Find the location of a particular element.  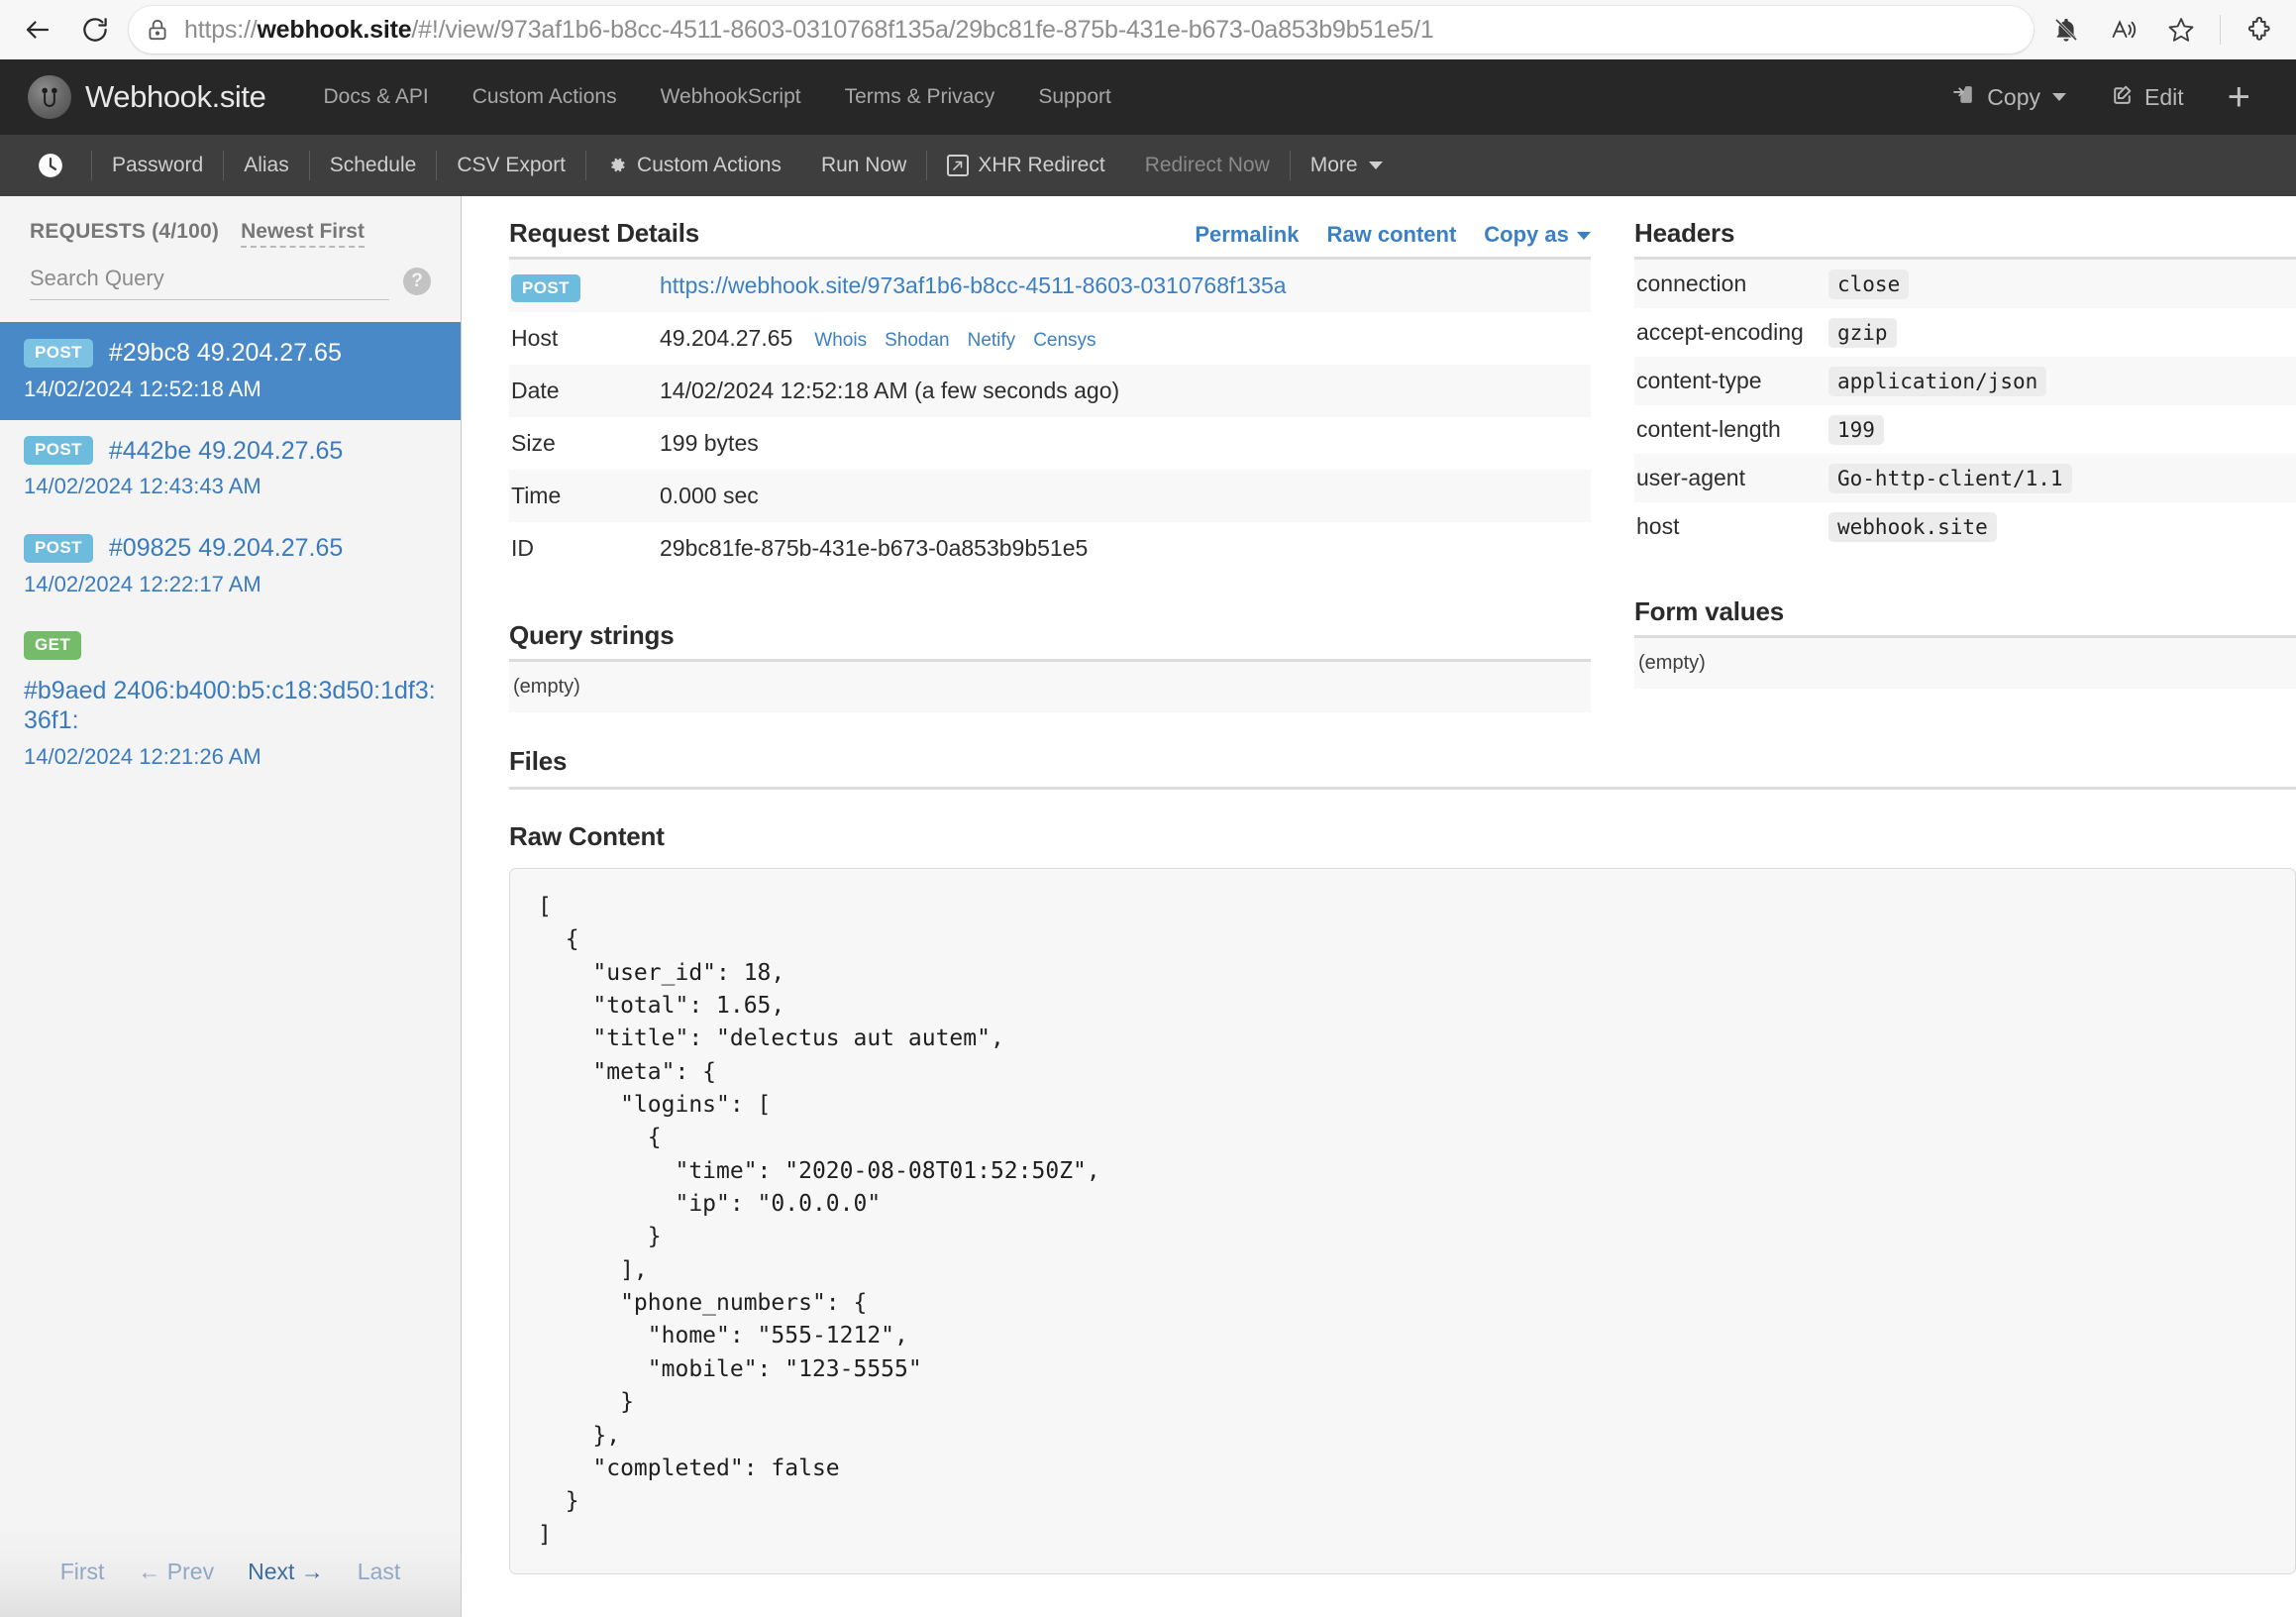

header-value: 199 is located at coordinates (1856, 430).